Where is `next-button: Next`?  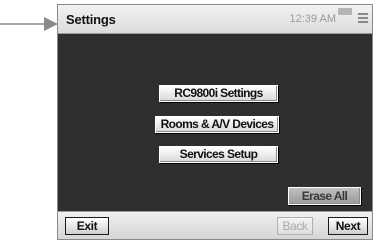 next-button: Next is located at coordinates (348, 226).